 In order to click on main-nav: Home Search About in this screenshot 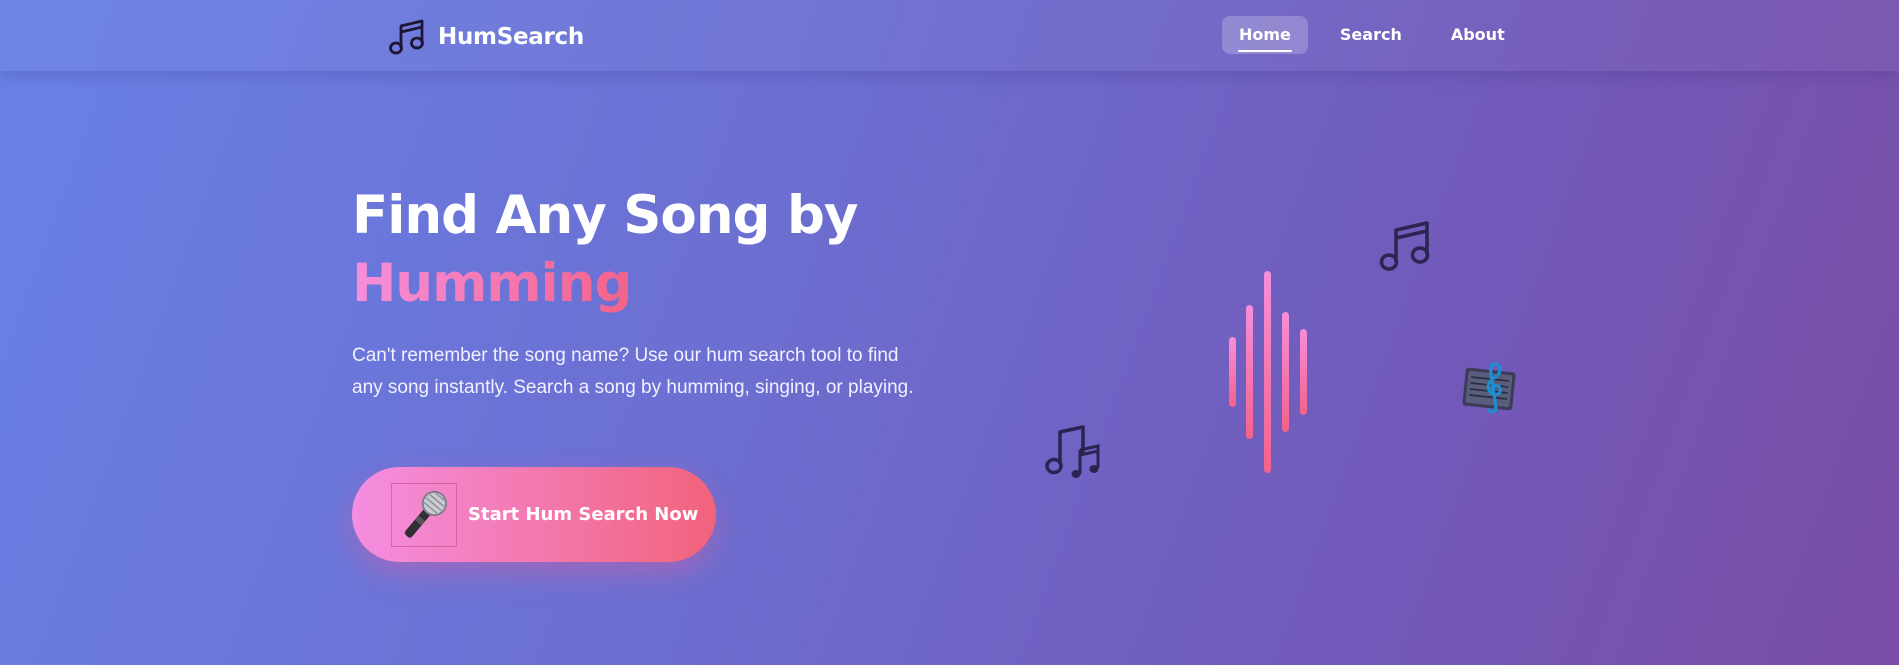, I will do `click(1372, 35)`.